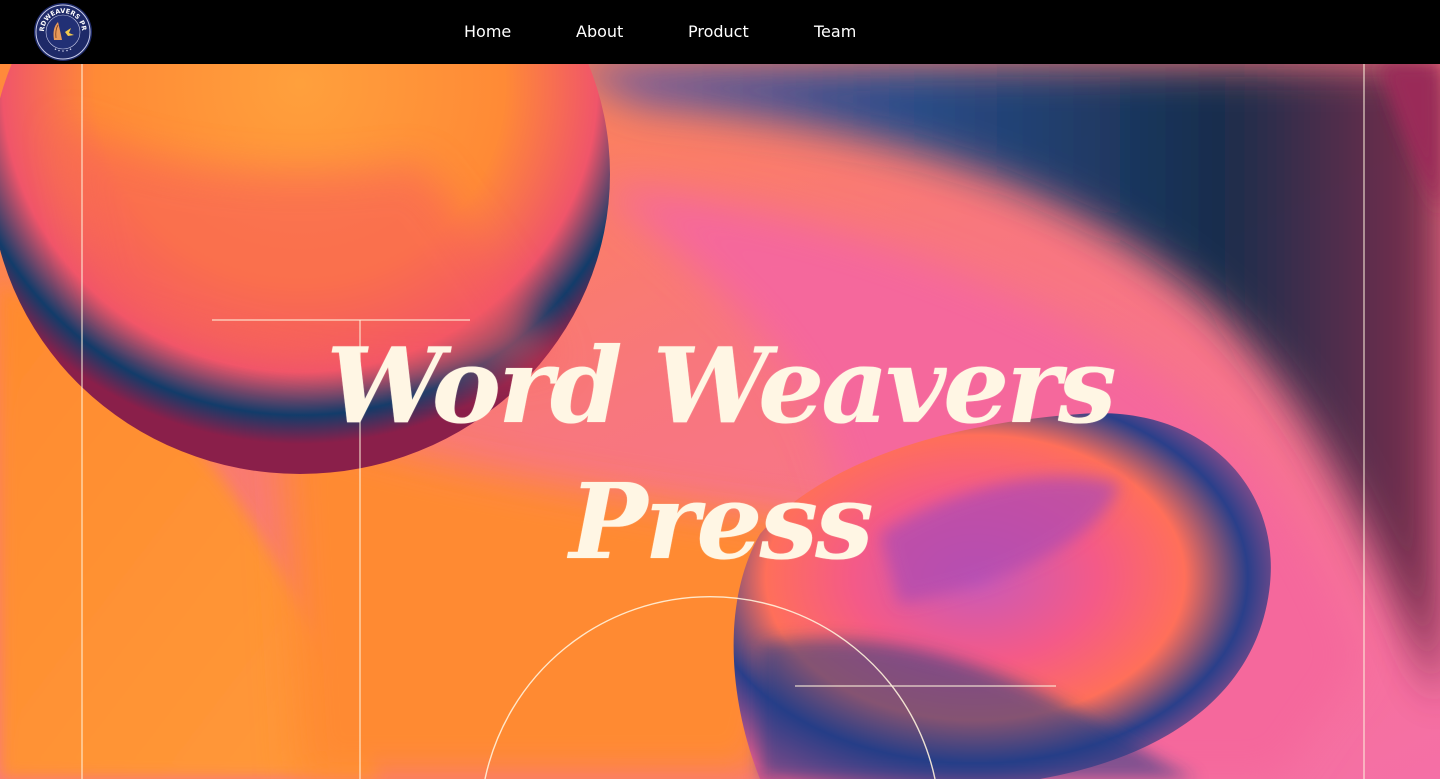  Describe the element at coordinates (721, 385) in the screenshot. I see `hero-title-line-1: Word Weavers` at that location.